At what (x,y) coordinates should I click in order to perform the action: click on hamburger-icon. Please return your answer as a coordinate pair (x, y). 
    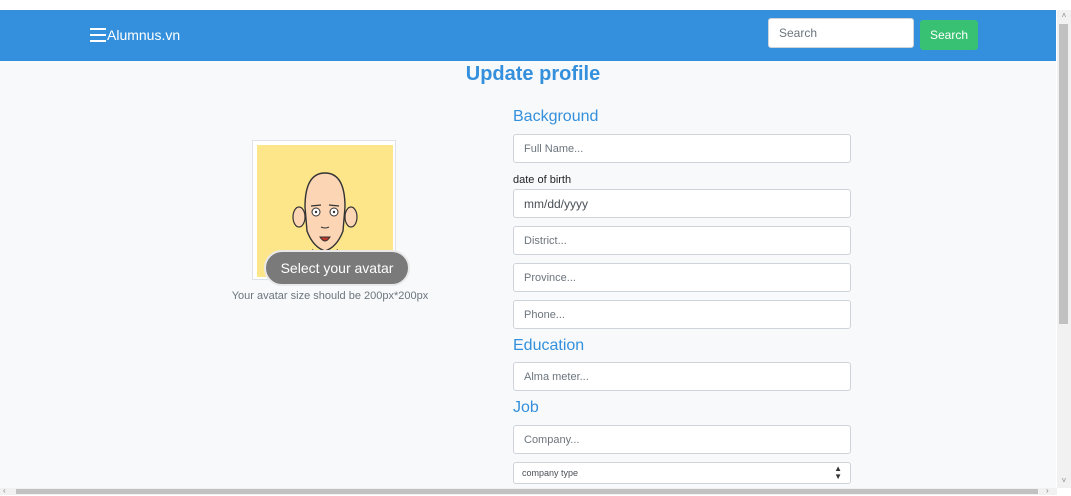
    Looking at the image, I should click on (98, 35).